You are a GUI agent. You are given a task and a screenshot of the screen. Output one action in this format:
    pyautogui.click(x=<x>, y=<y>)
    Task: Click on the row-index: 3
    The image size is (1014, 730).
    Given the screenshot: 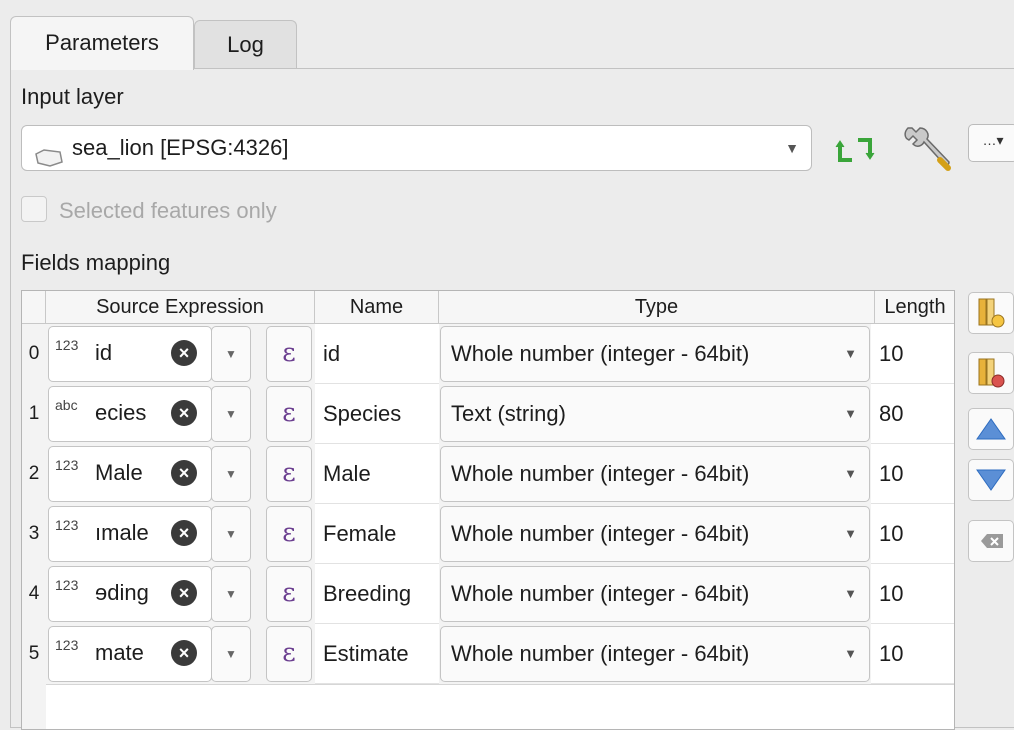 What is the action you would take?
    pyautogui.click(x=34, y=533)
    